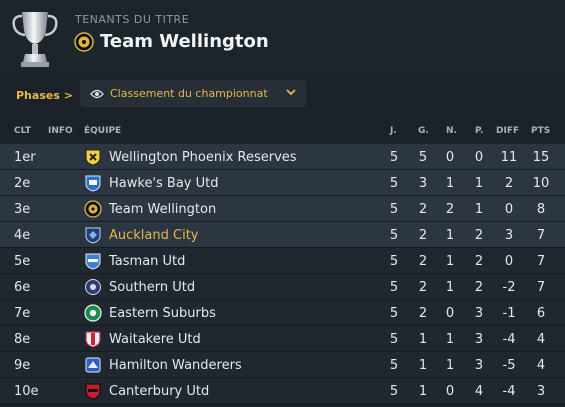 This screenshot has width=565, height=407. I want to click on row-drawn: 2, so click(450, 209).